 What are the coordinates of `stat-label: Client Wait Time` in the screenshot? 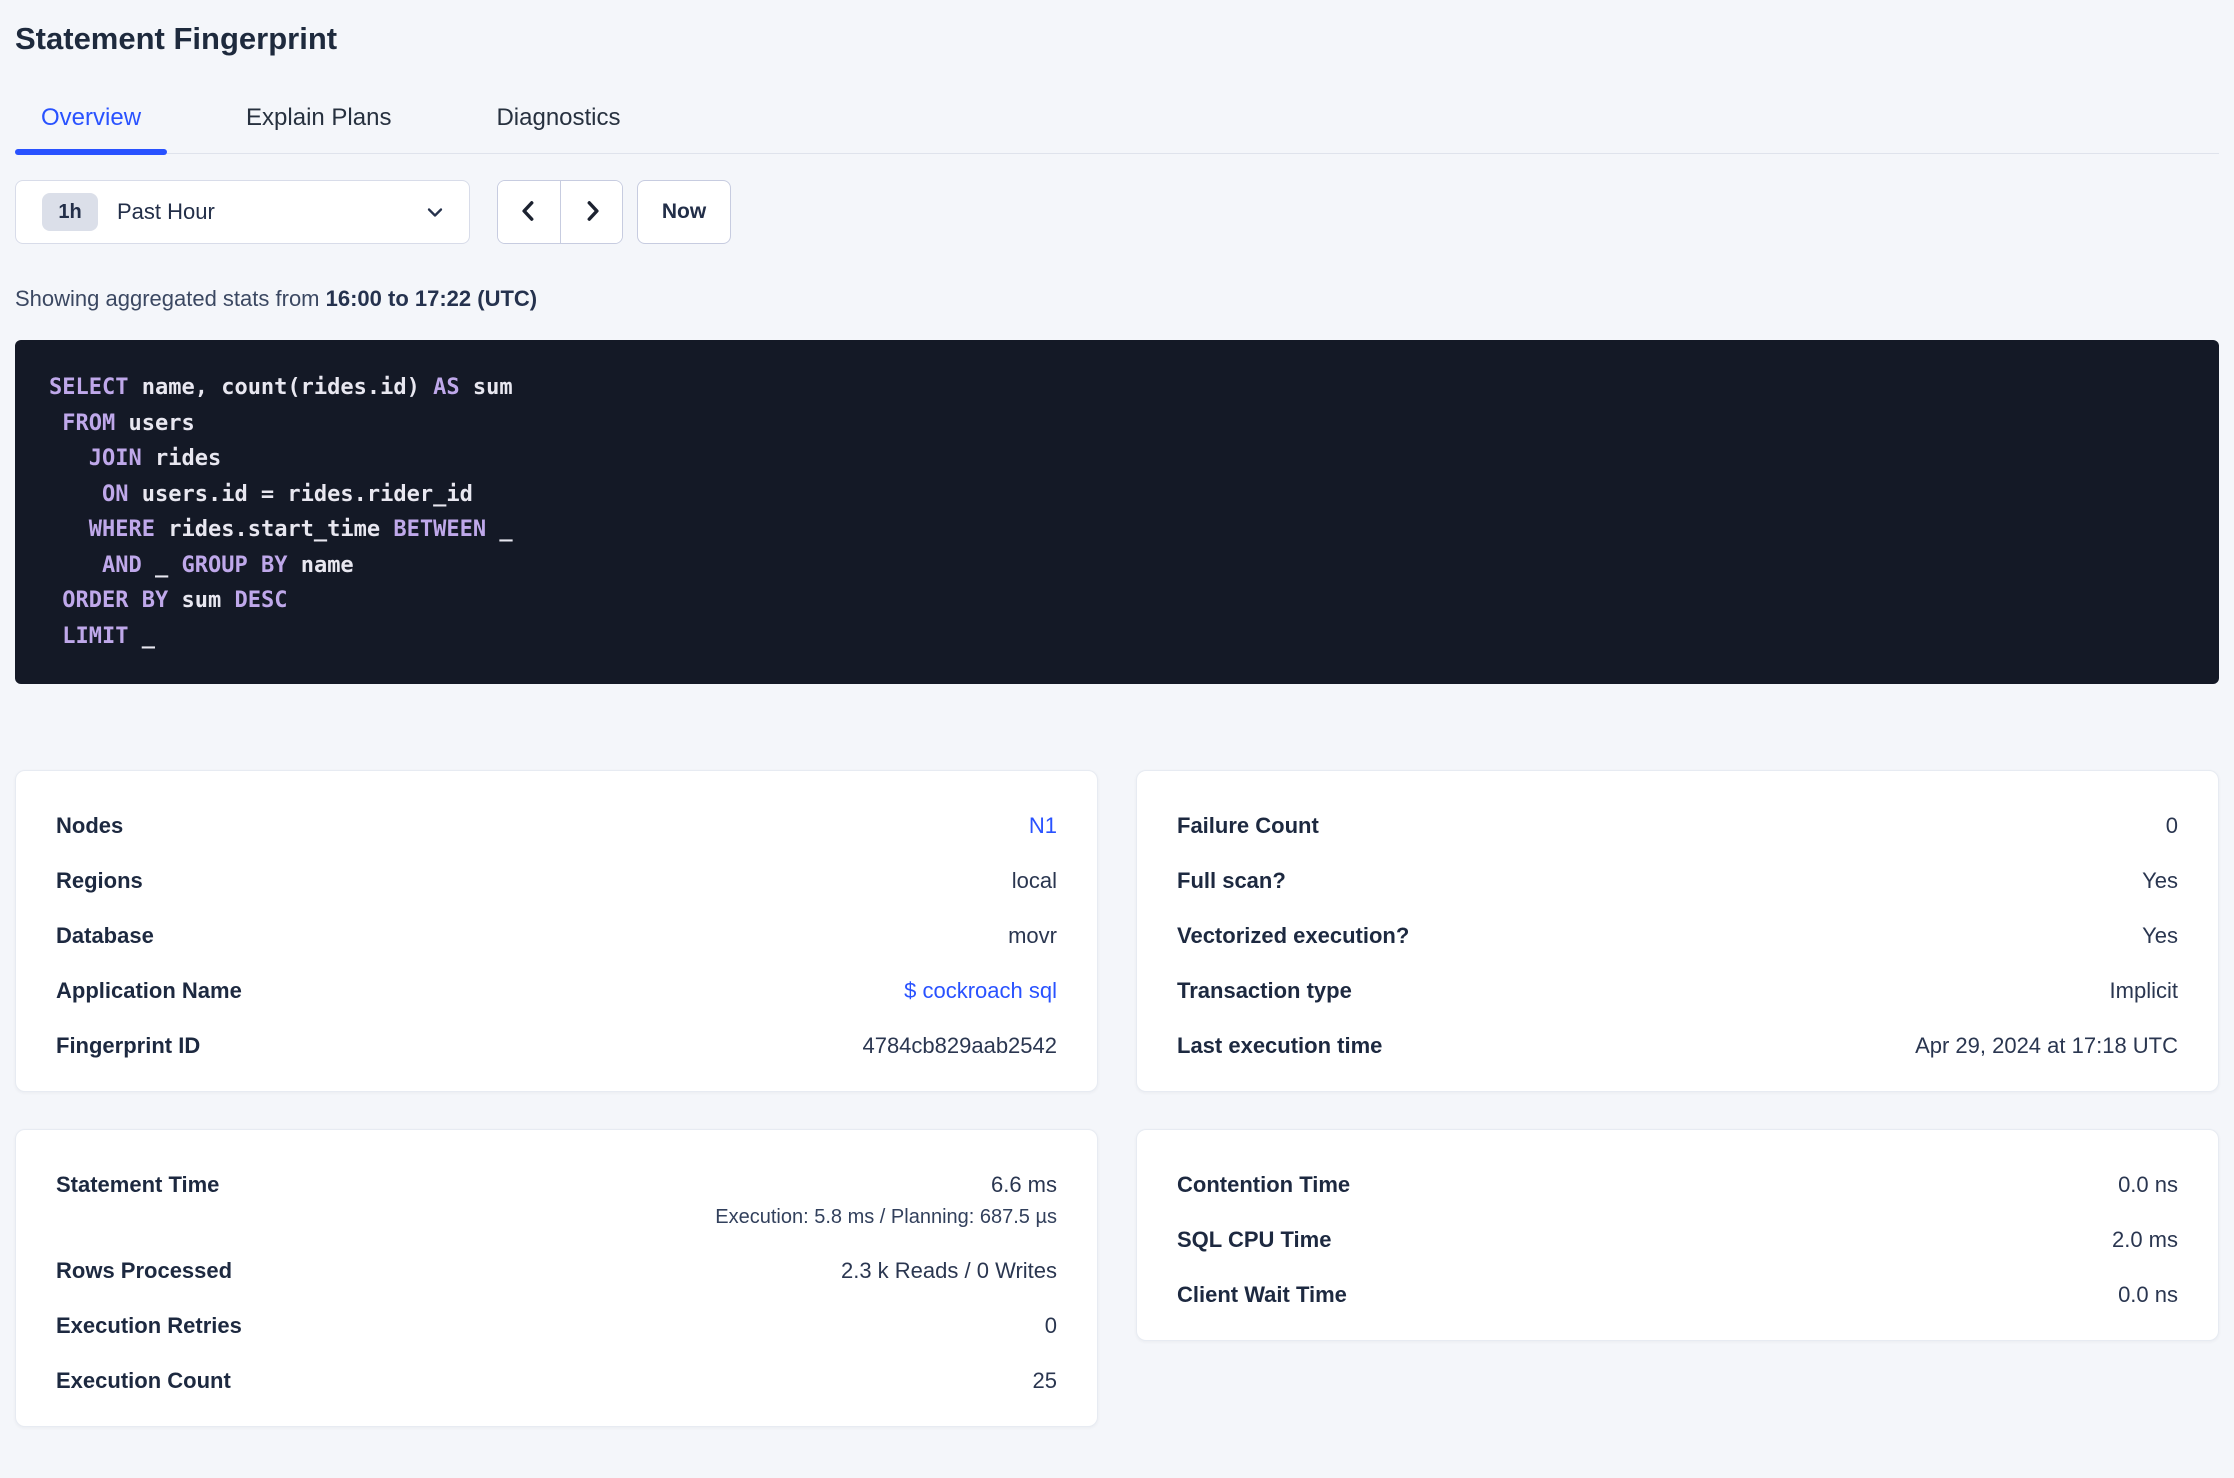 It's located at (1262, 1294).